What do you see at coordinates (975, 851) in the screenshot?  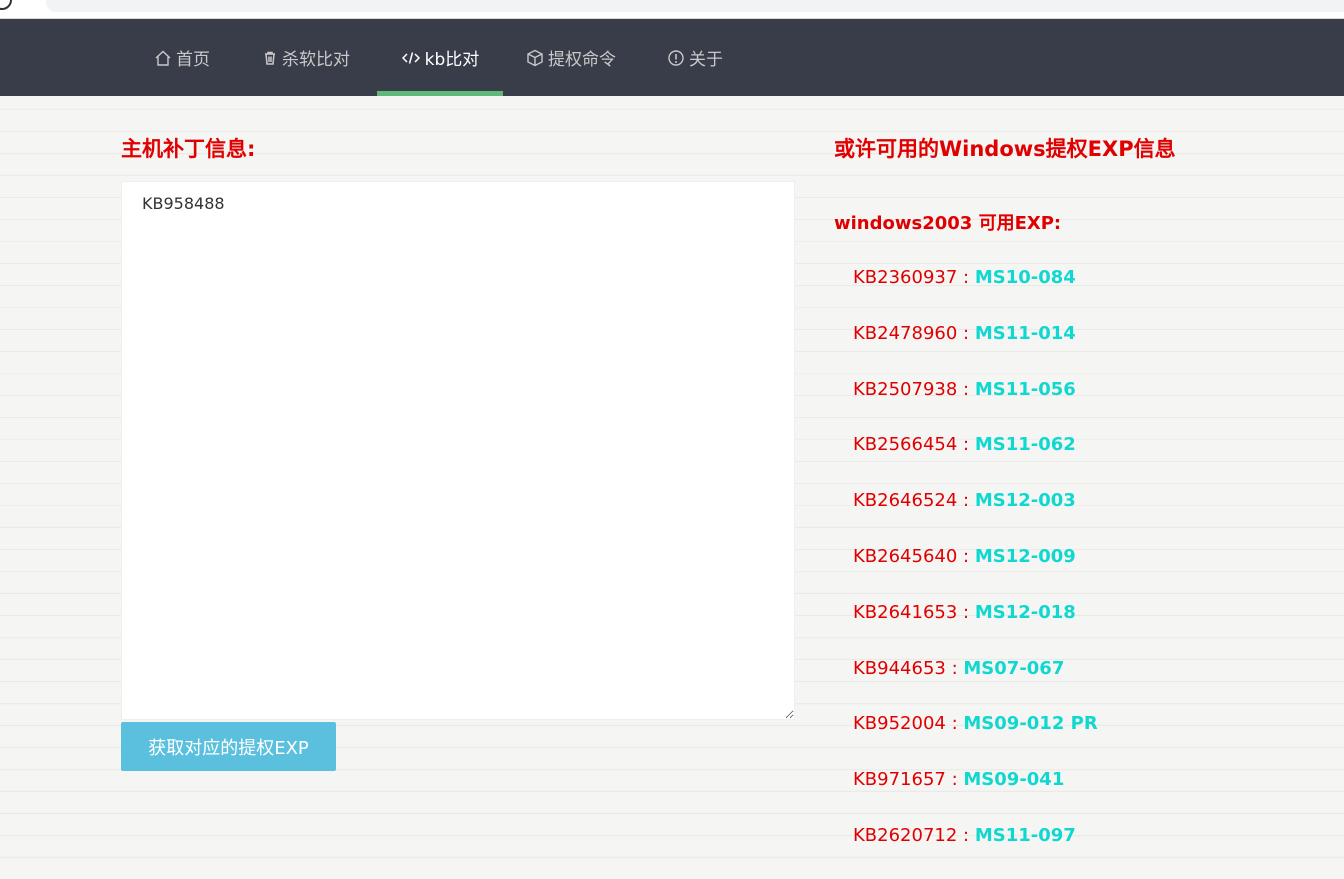 I see `exp-list-item: KB2620712 : MS11-097` at bounding box center [975, 851].